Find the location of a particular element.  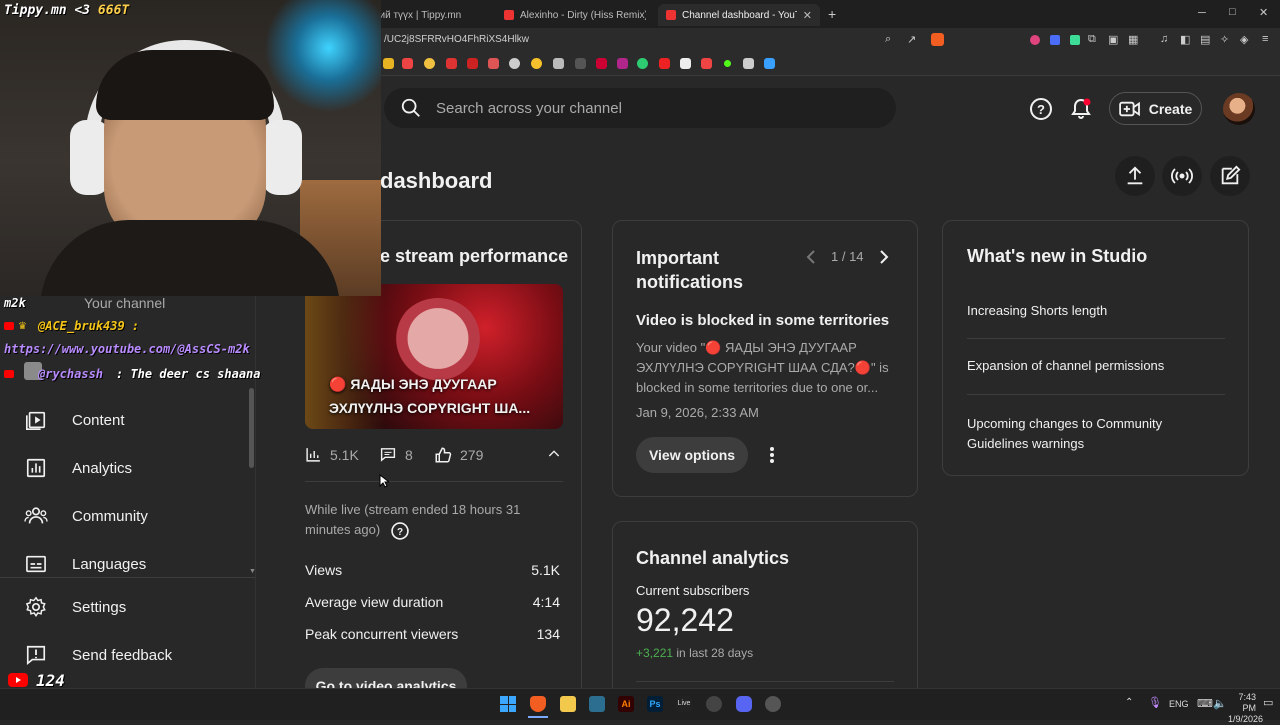

streamer-name: Tippy.mn <3 is located at coordinates (47, 10).